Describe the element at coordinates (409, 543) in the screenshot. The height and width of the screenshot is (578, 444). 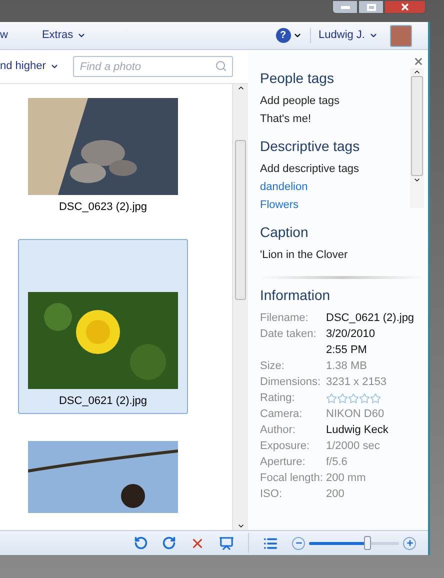
I see `zoom-in-icon` at that location.